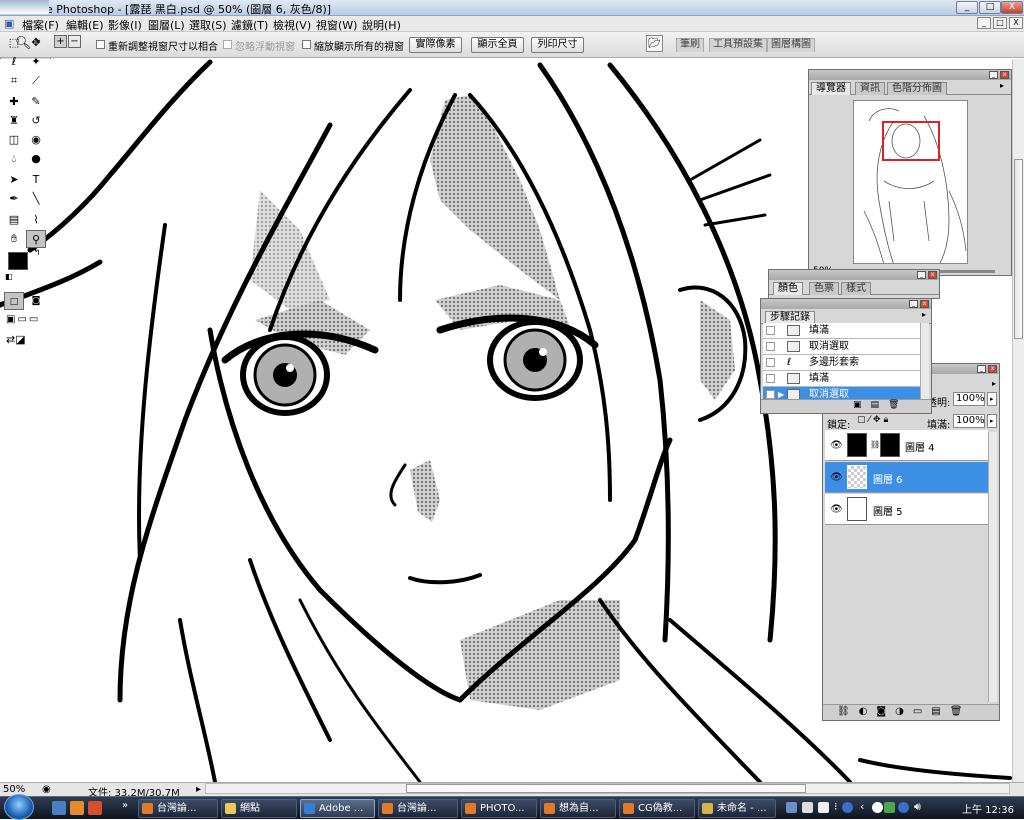  Describe the element at coordinates (14, 81) in the screenshot. I see `crop-tool-icon: ⌗` at that location.